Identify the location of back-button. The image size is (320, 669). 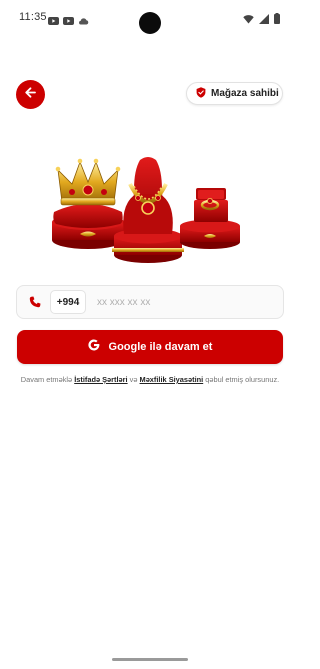
(30, 94).